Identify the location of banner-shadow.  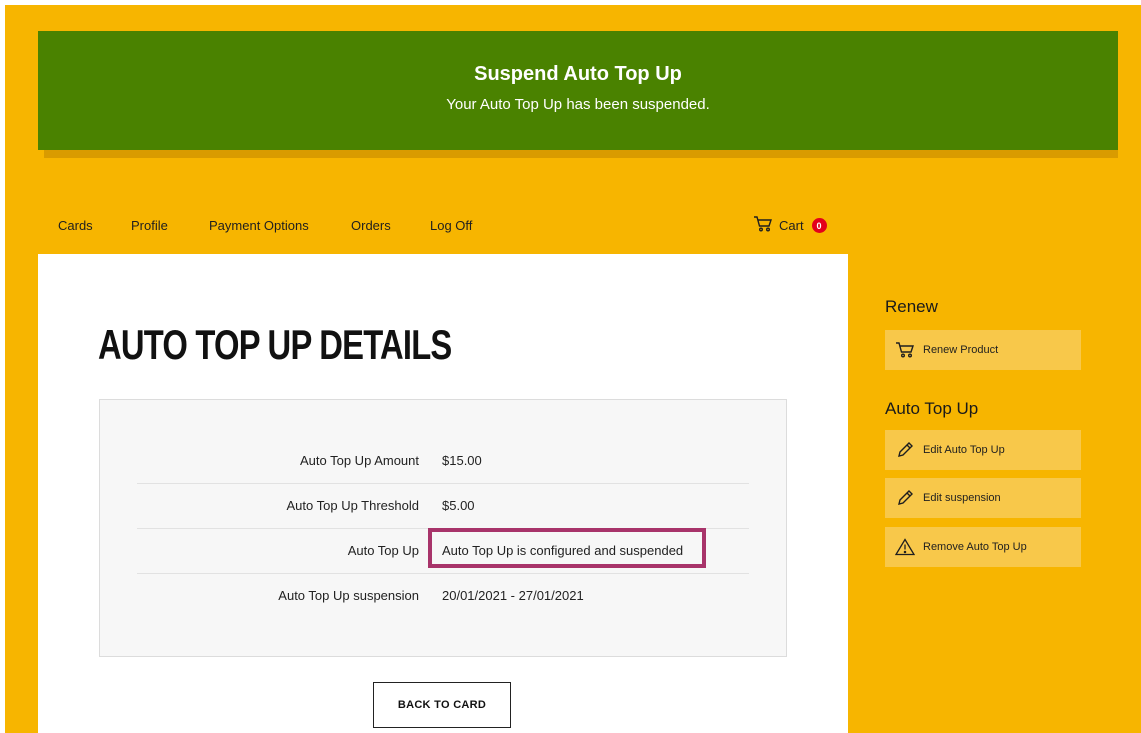
(581, 154).